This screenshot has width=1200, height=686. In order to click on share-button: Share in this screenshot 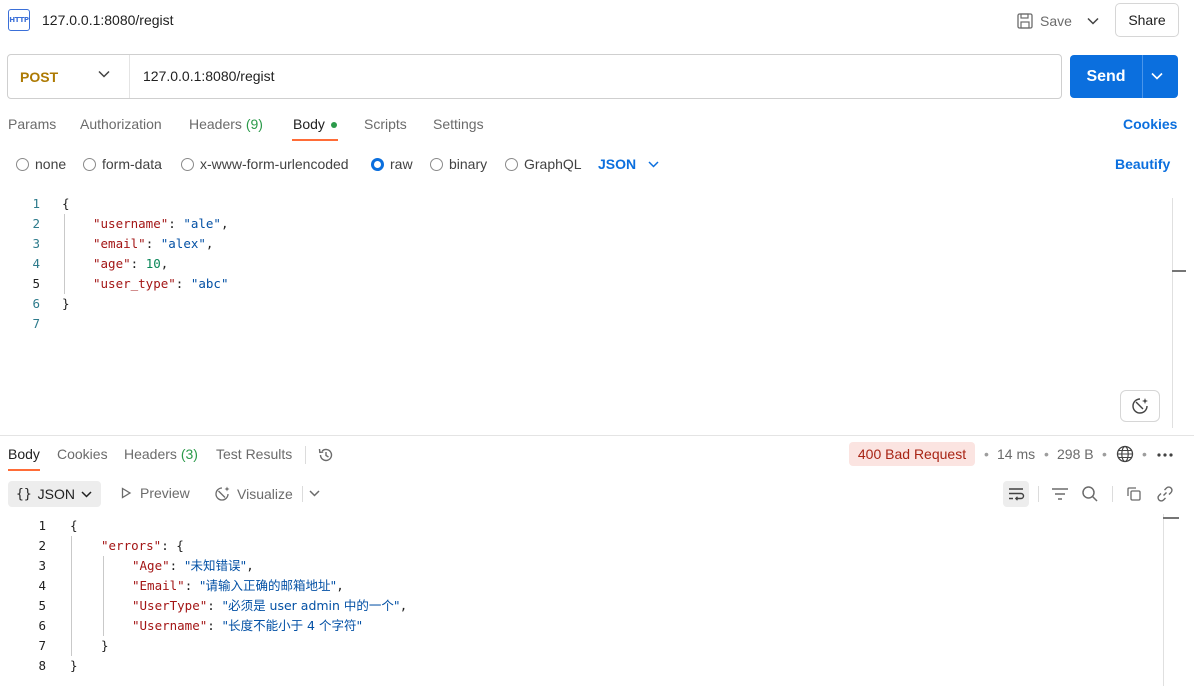, I will do `click(1147, 20)`.